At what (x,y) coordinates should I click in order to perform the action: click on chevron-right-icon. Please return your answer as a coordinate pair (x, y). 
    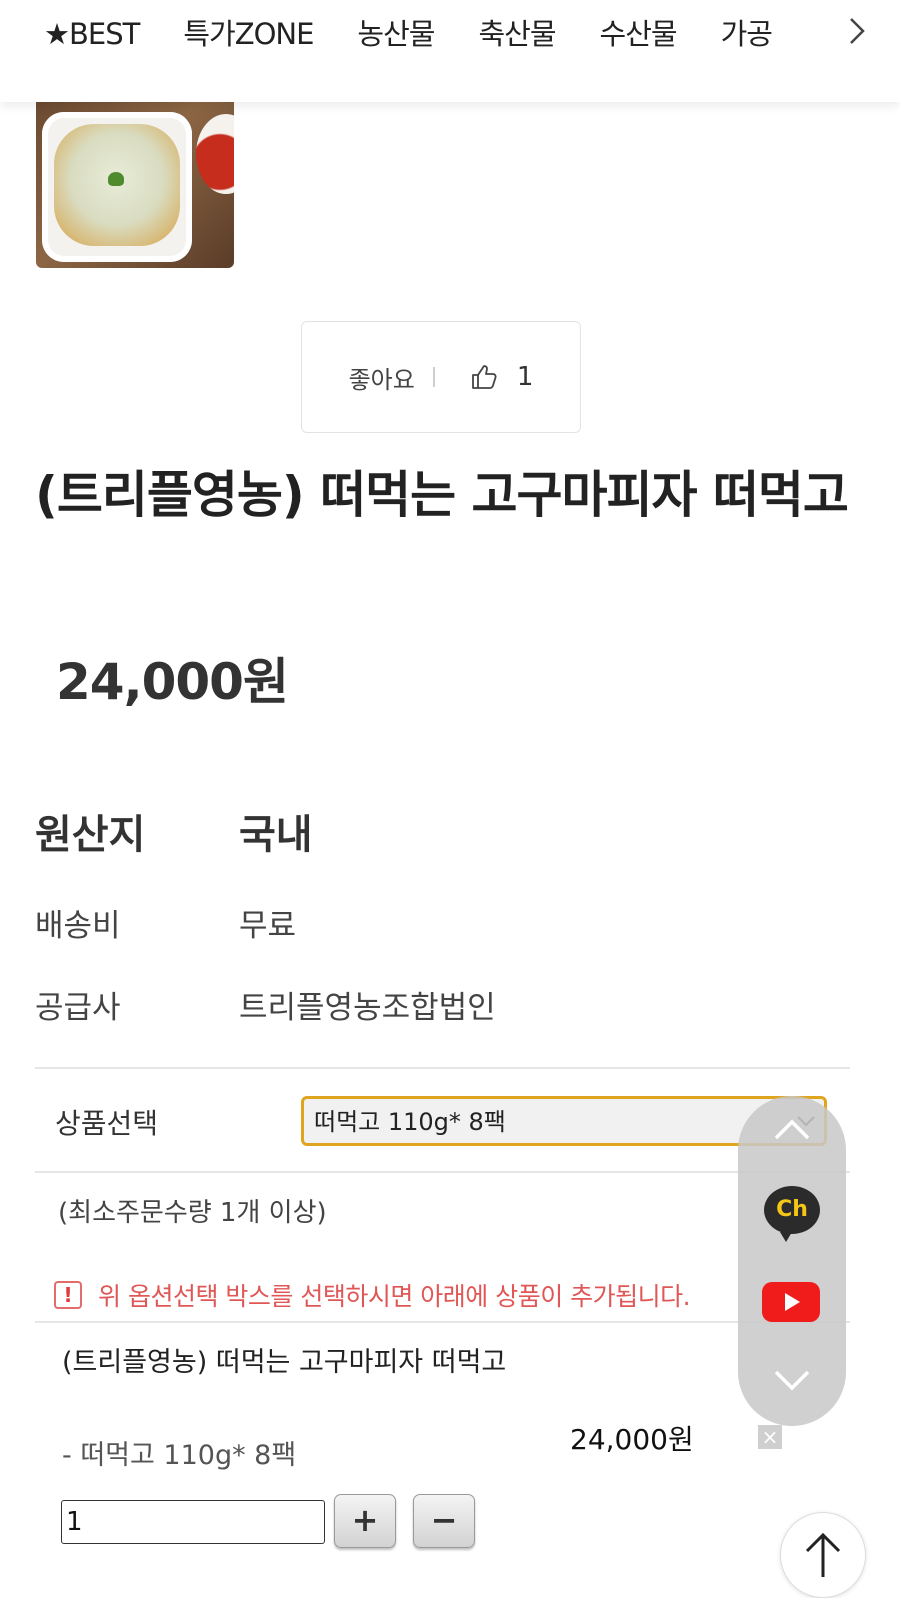
    Looking at the image, I should click on (857, 34).